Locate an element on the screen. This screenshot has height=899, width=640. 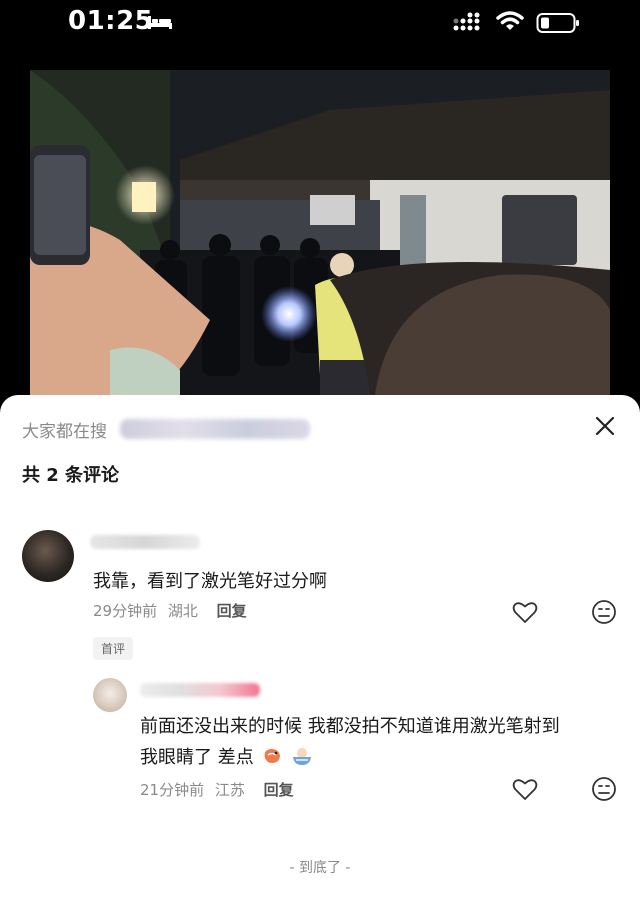
reply-location: 江苏 is located at coordinates (229, 790).